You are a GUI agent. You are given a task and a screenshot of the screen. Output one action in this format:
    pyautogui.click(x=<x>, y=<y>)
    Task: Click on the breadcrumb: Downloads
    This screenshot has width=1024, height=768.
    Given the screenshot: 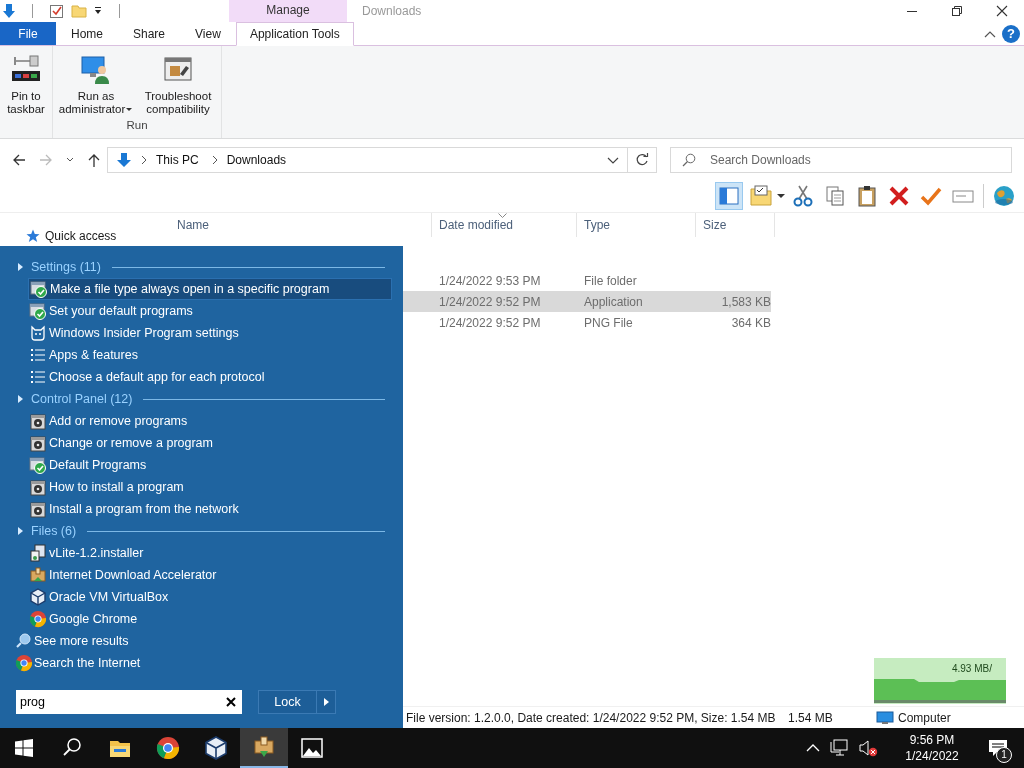 What is the action you would take?
    pyautogui.click(x=256, y=160)
    